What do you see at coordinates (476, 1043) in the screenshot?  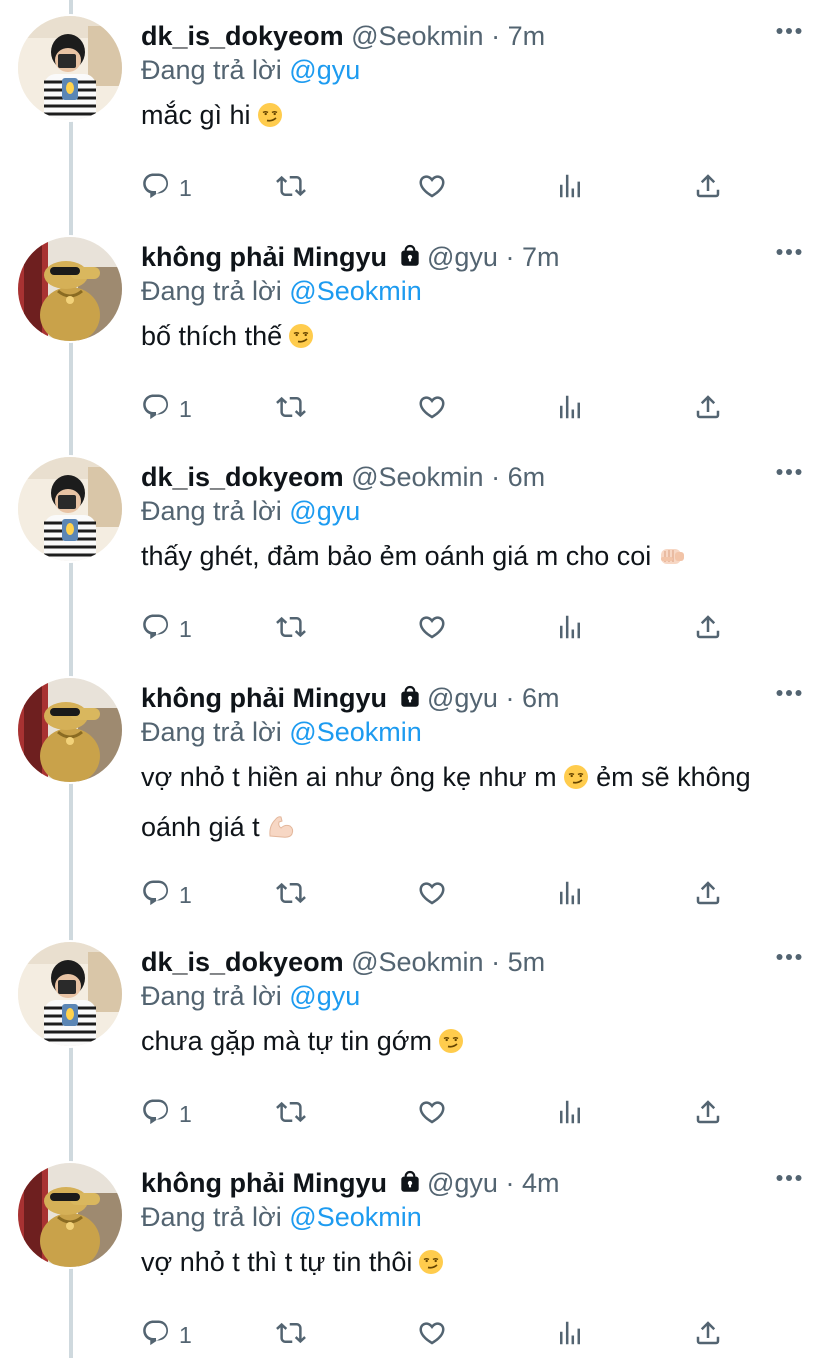 I see `tweet-text-line: chưa gặp mà tự tin gớm` at bounding box center [476, 1043].